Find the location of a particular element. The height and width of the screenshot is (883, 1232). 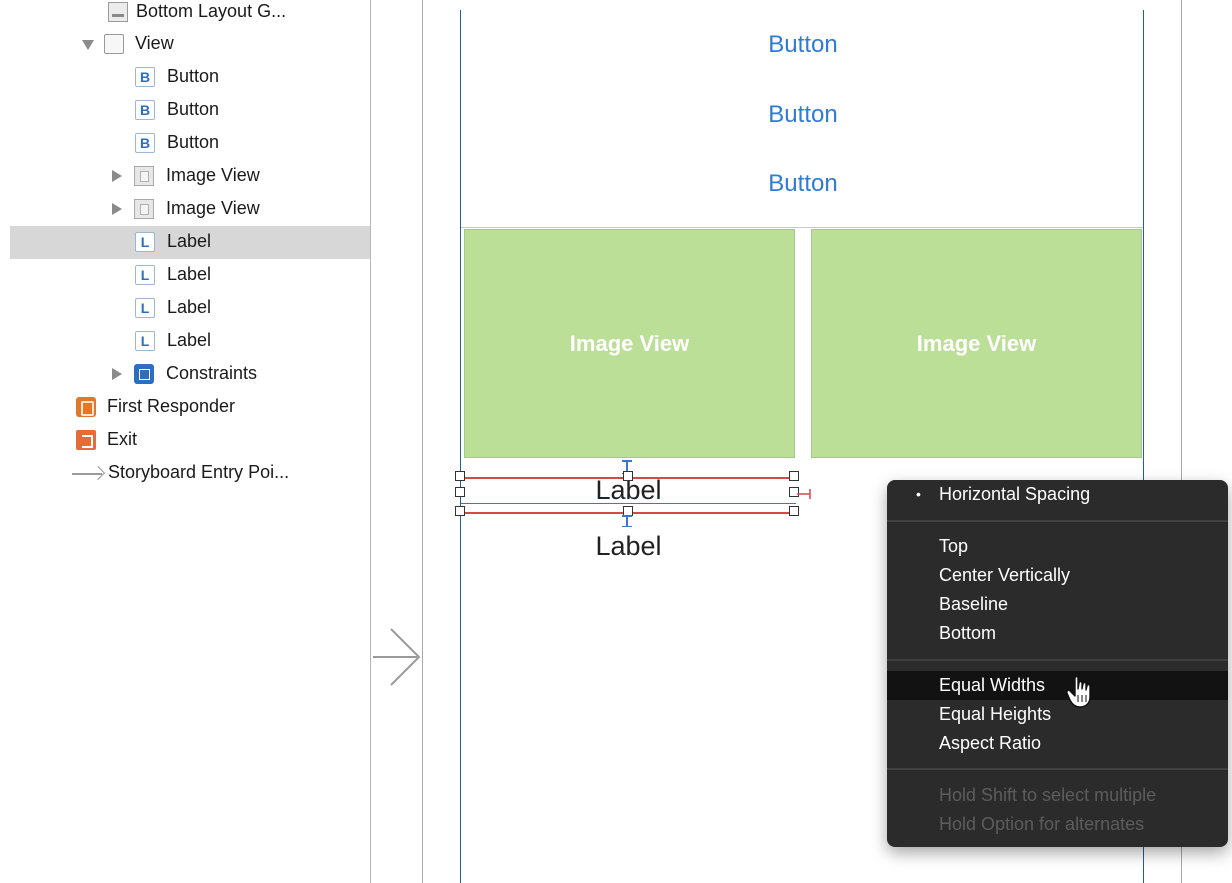

scene-frame-line is located at coordinates (422, 441).